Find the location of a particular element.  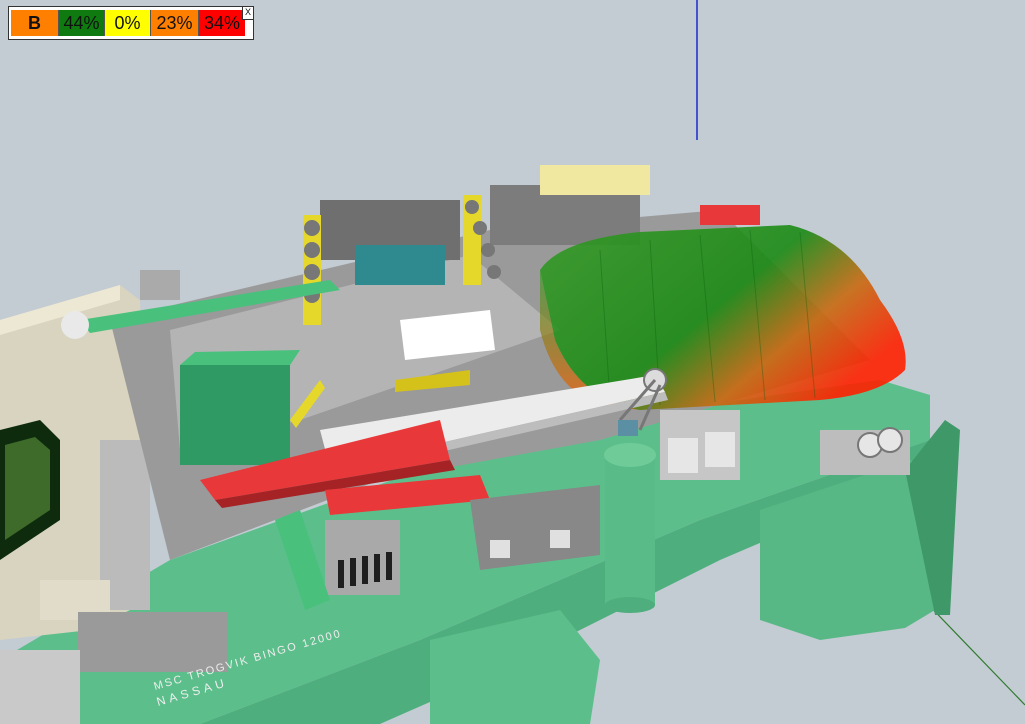

legend-green-value: 44% is located at coordinates (82, 23).